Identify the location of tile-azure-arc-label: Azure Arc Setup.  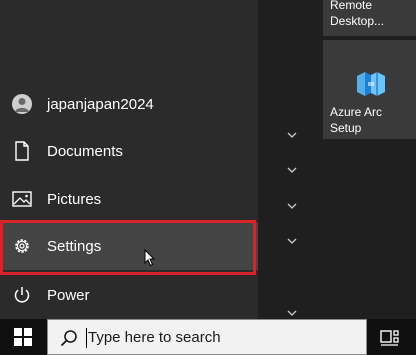
(356, 120).